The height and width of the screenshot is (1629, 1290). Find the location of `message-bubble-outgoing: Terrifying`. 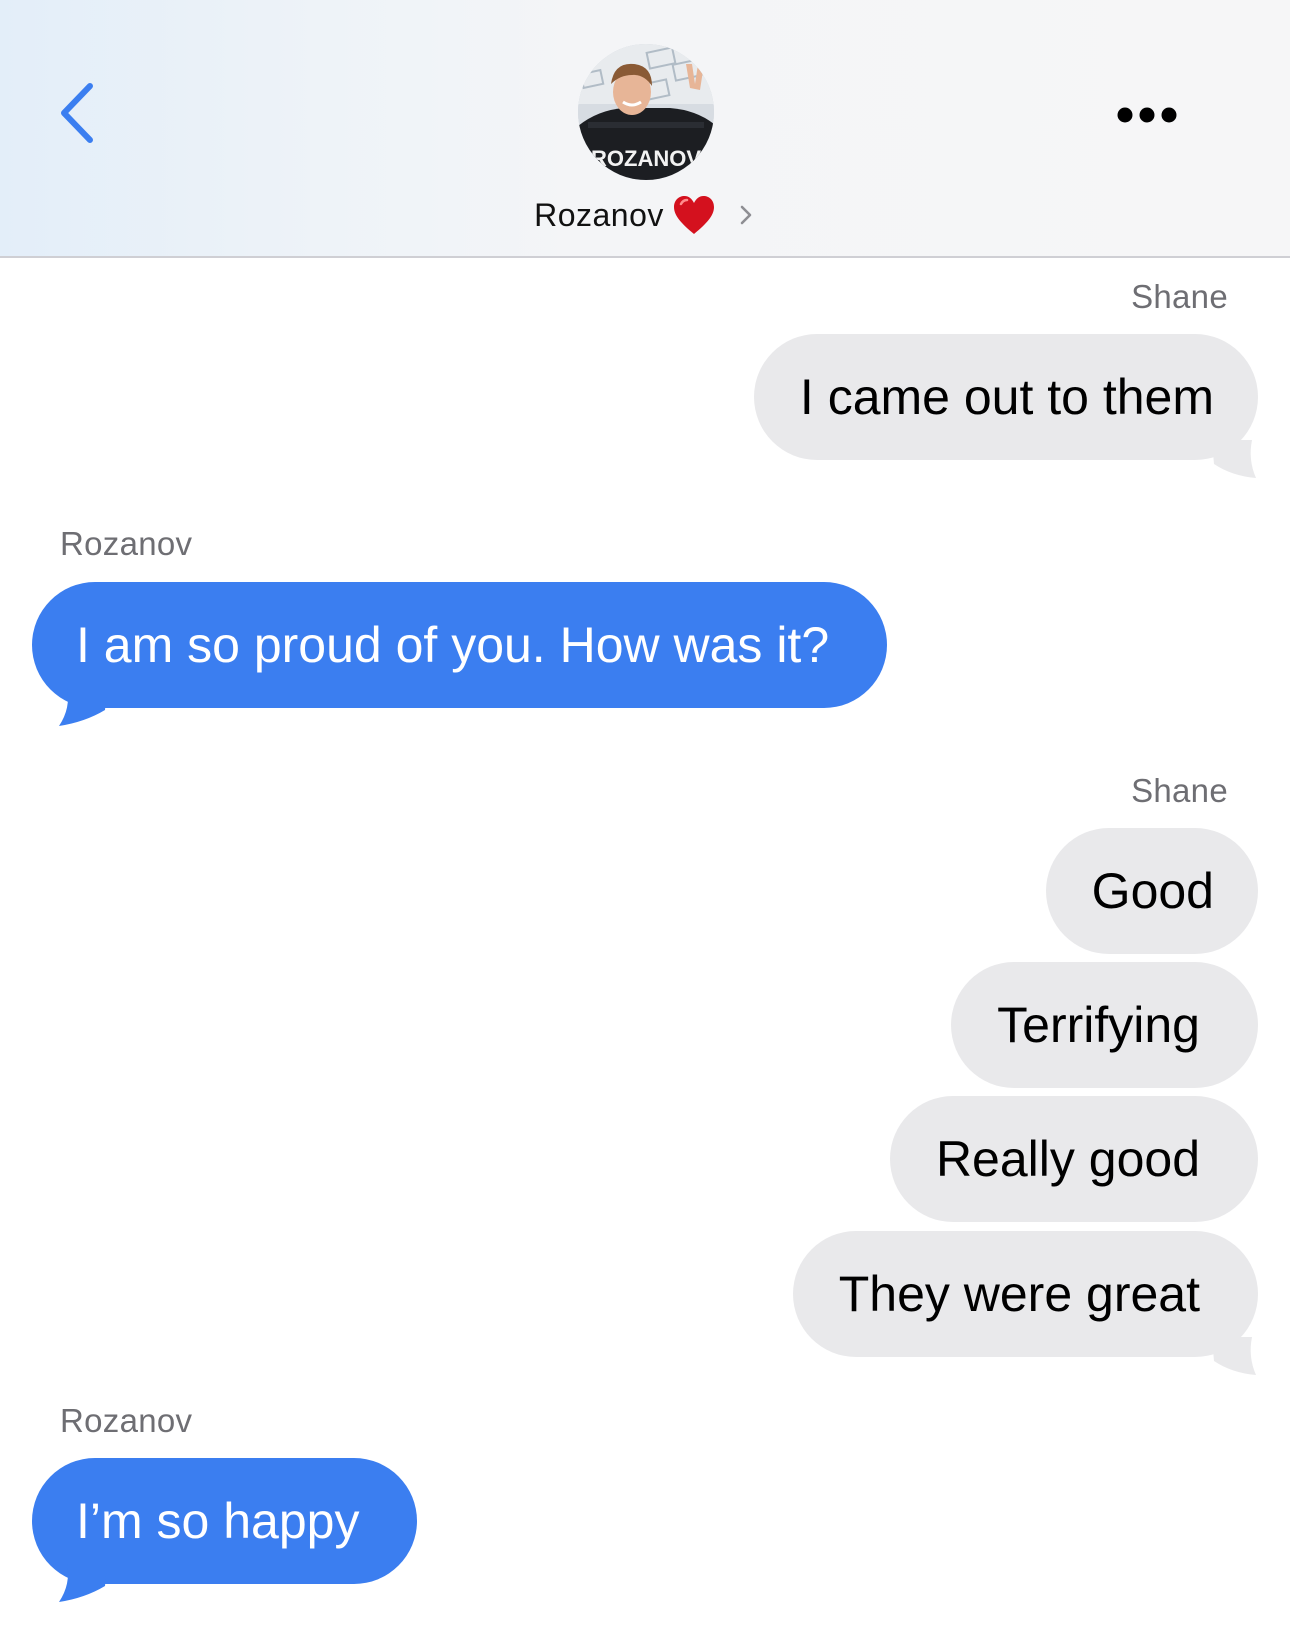

message-bubble-outgoing: Terrifying is located at coordinates (1104, 1025).